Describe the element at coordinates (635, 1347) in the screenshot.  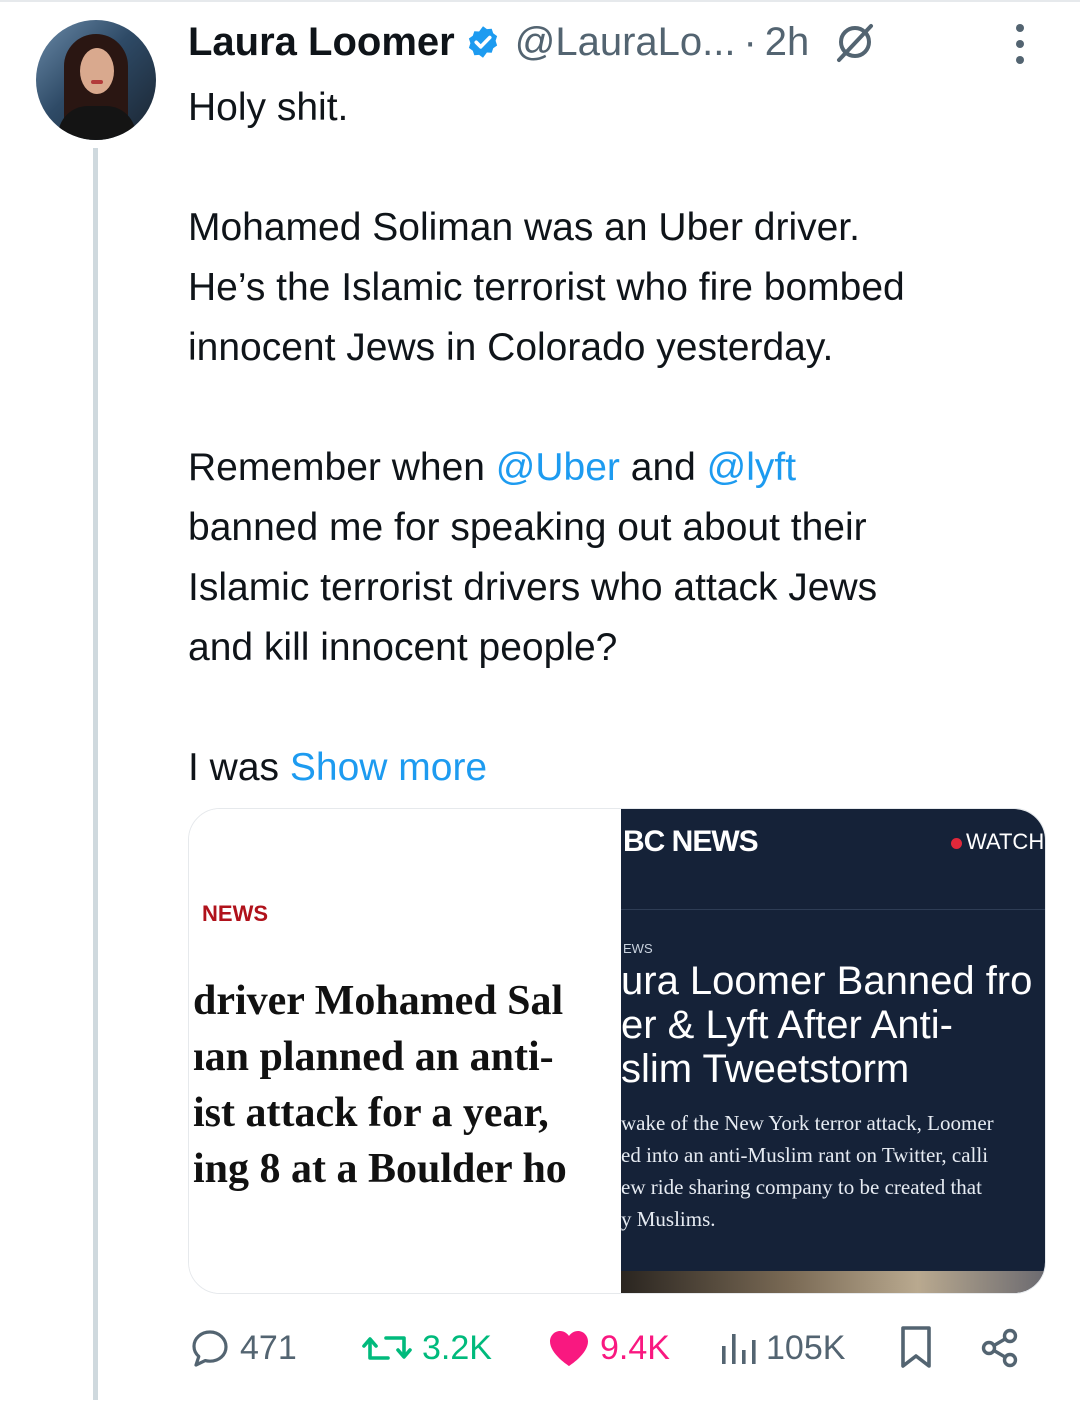
I see `like-count: 9.4K` at that location.